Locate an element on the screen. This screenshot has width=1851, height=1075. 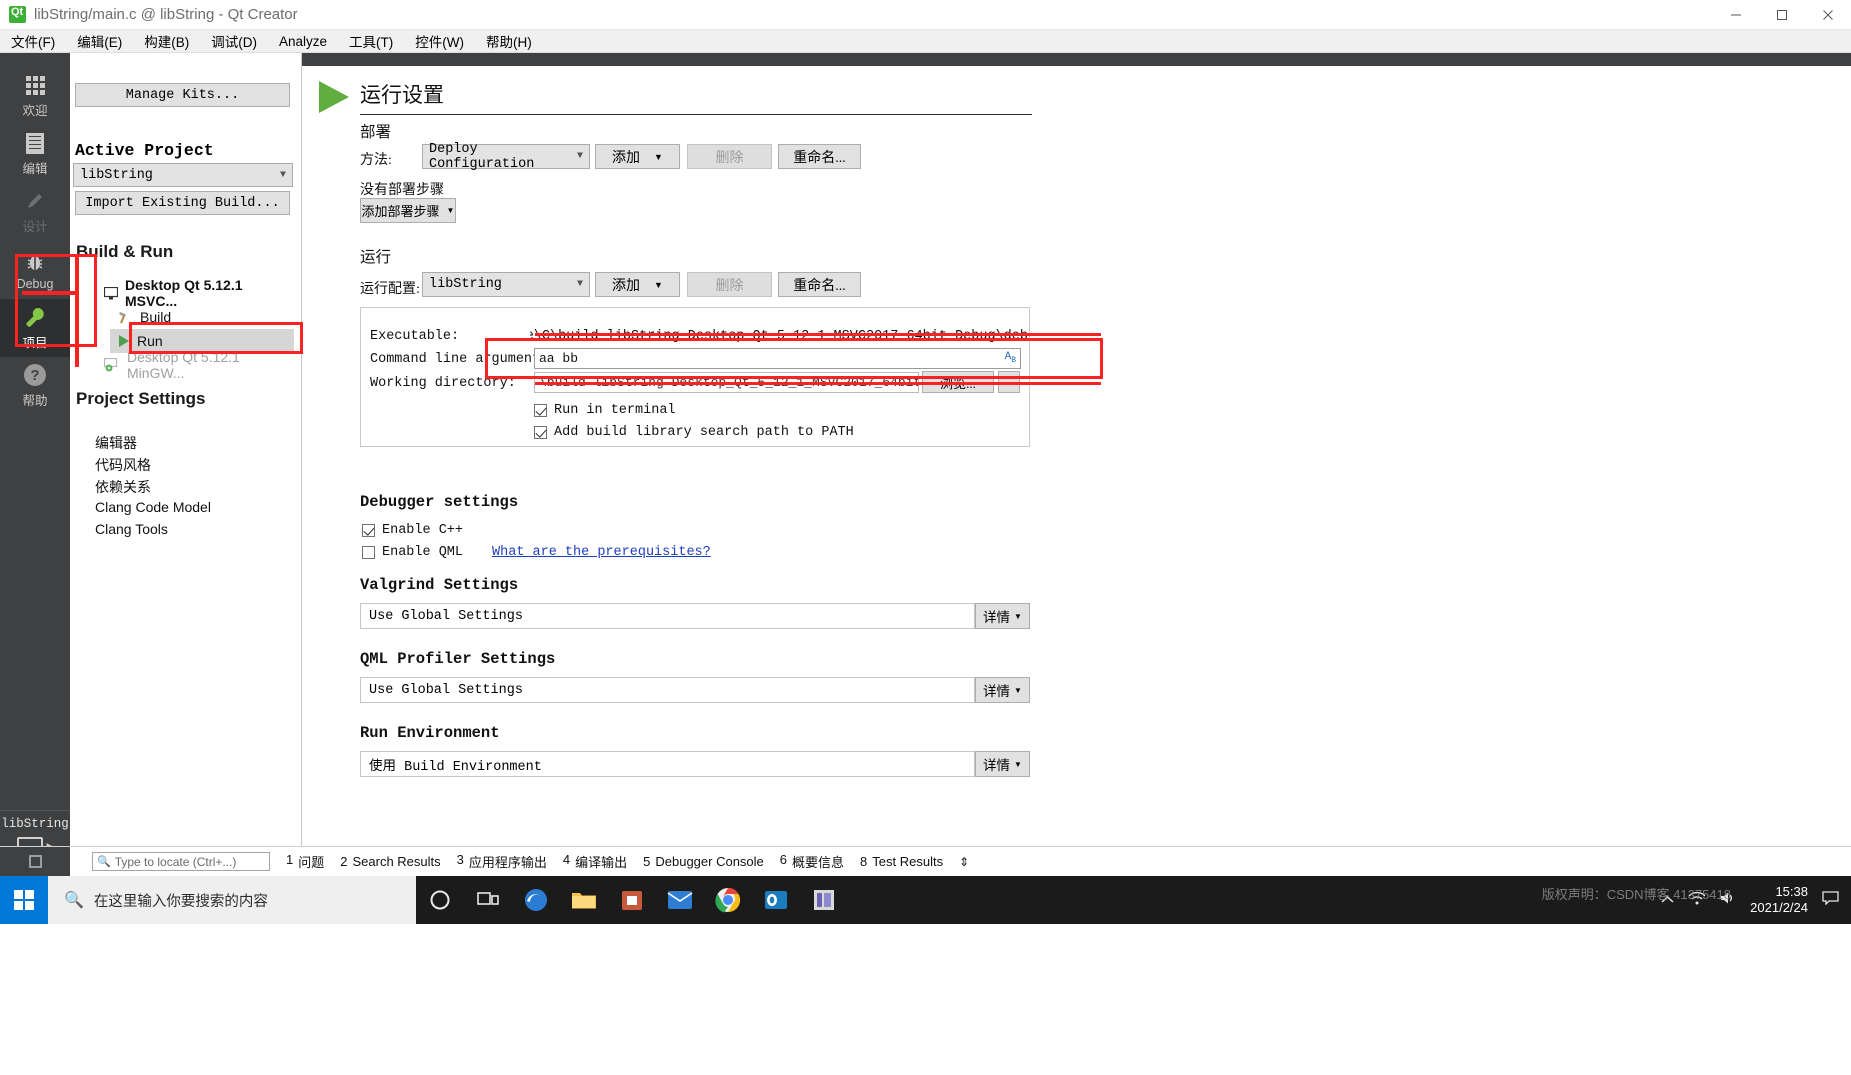
enable-cpp-row: Enable C++ is located at coordinates (412, 530).